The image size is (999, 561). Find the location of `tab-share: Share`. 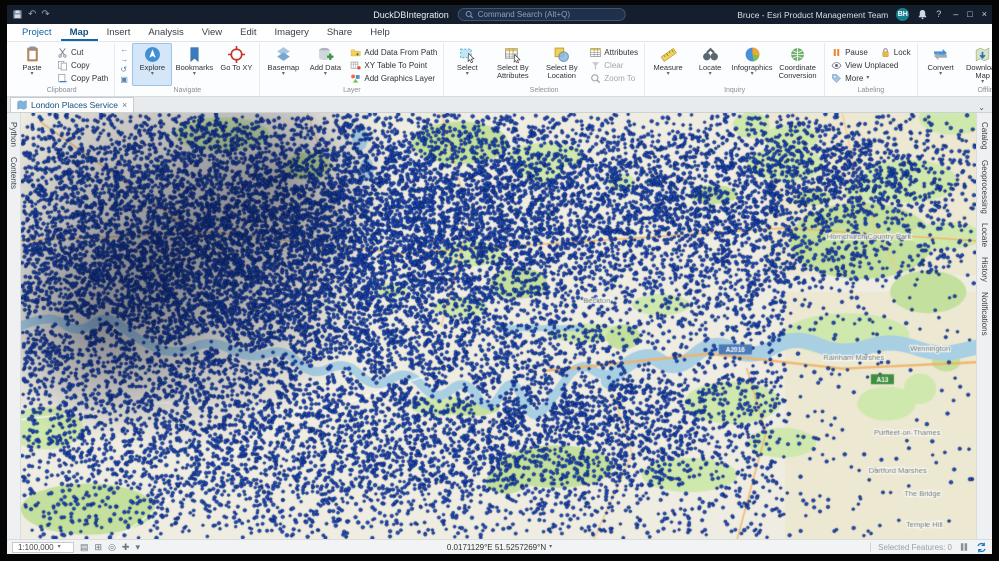

tab-share: Share is located at coordinates (339, 32).